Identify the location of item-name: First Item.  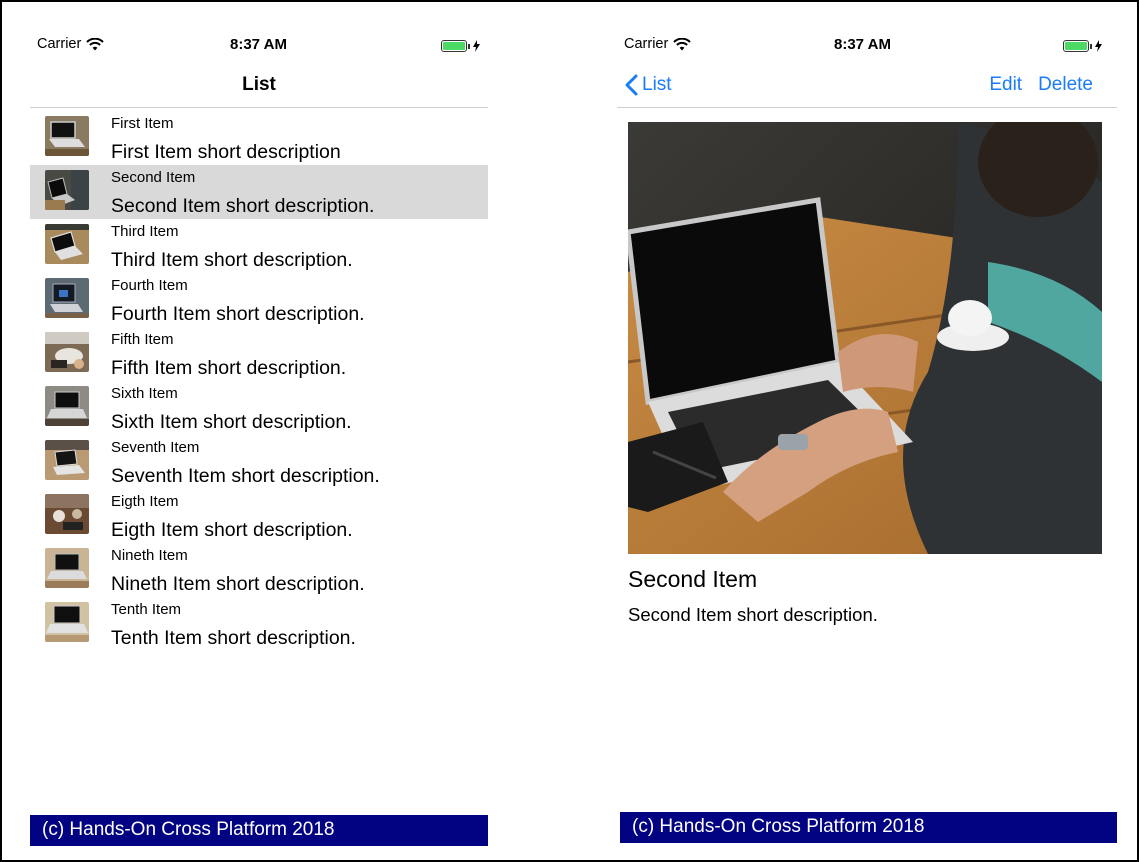
(142, 123).